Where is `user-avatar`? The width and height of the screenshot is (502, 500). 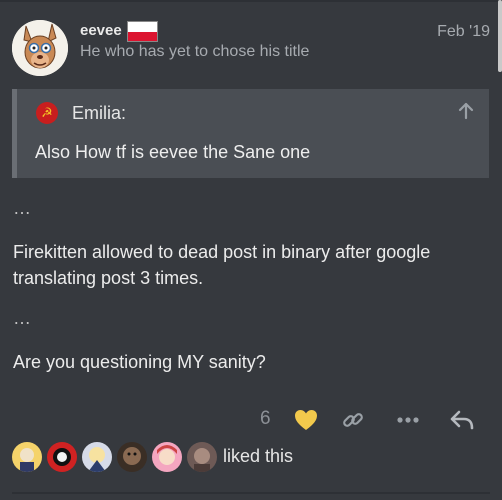 user-avatar is located at coordinates (40, 48).